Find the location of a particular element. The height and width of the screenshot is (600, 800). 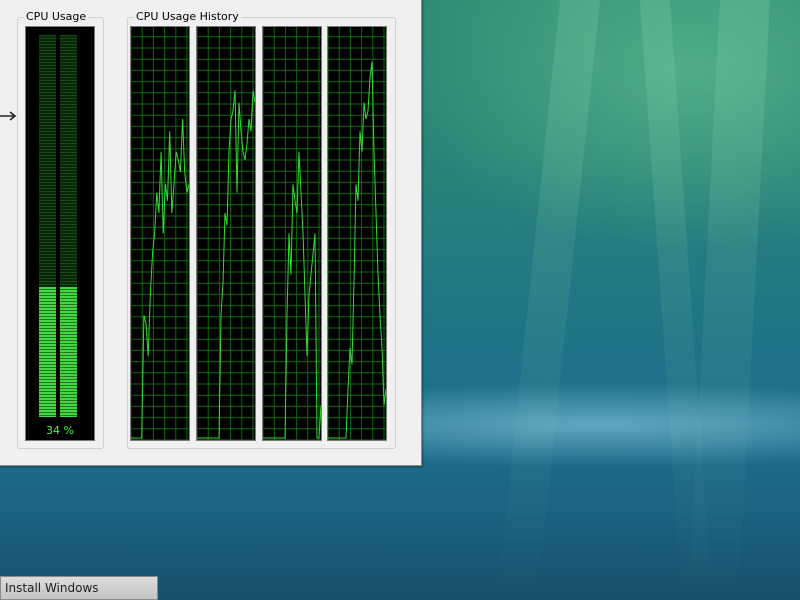

cpu-percent-label: 34 % is located at coordinates (60, 430).